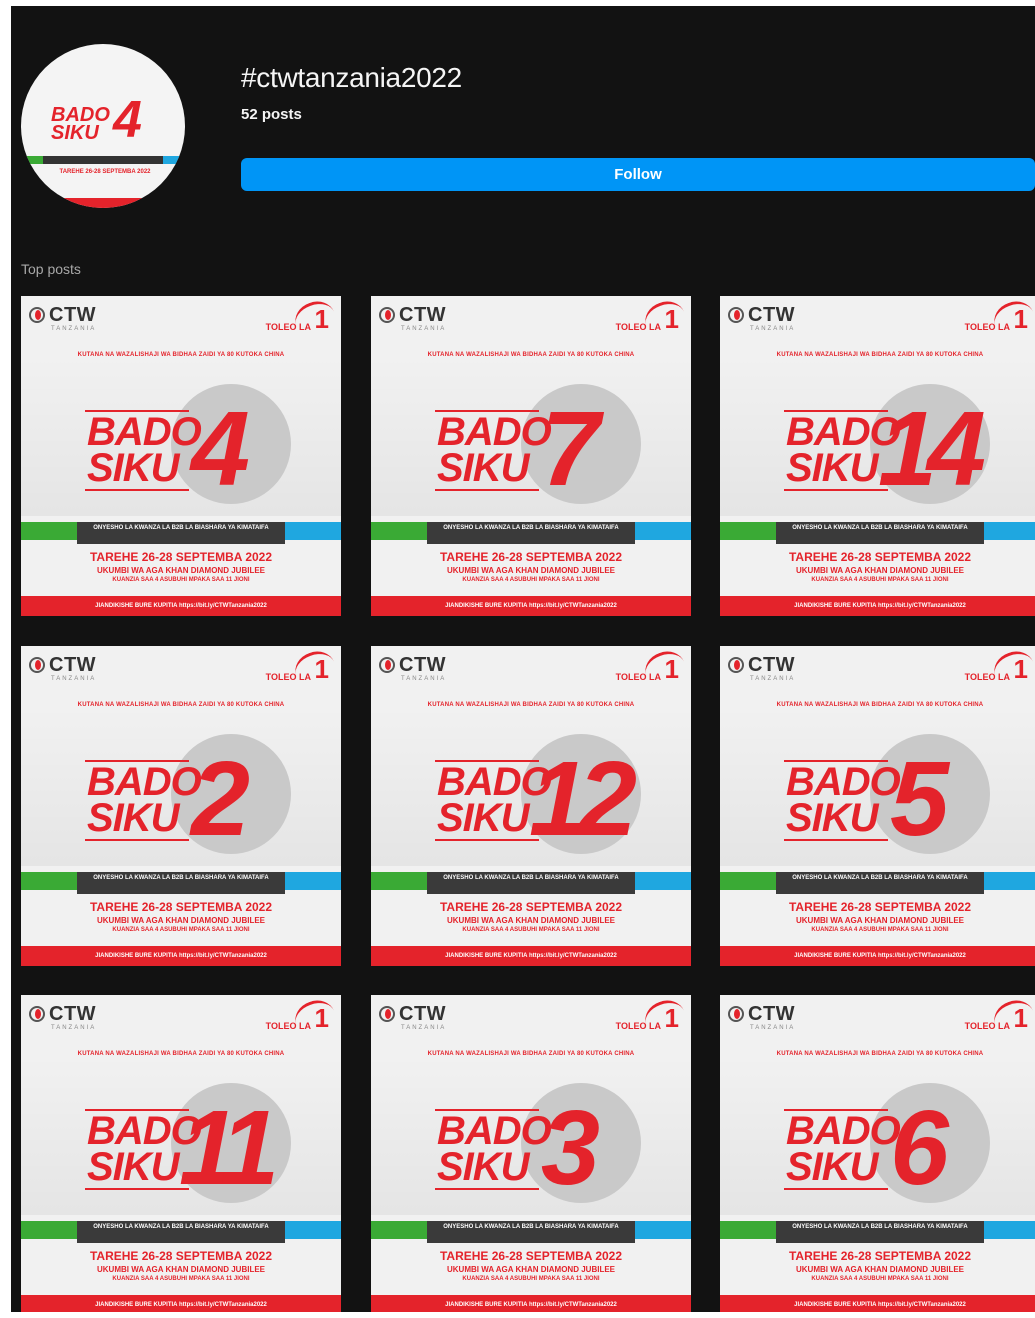 Image resolution: width=1035 pixels, height=1318 pixels. I want to click on avatar-blue-bar, so click(174, 160).